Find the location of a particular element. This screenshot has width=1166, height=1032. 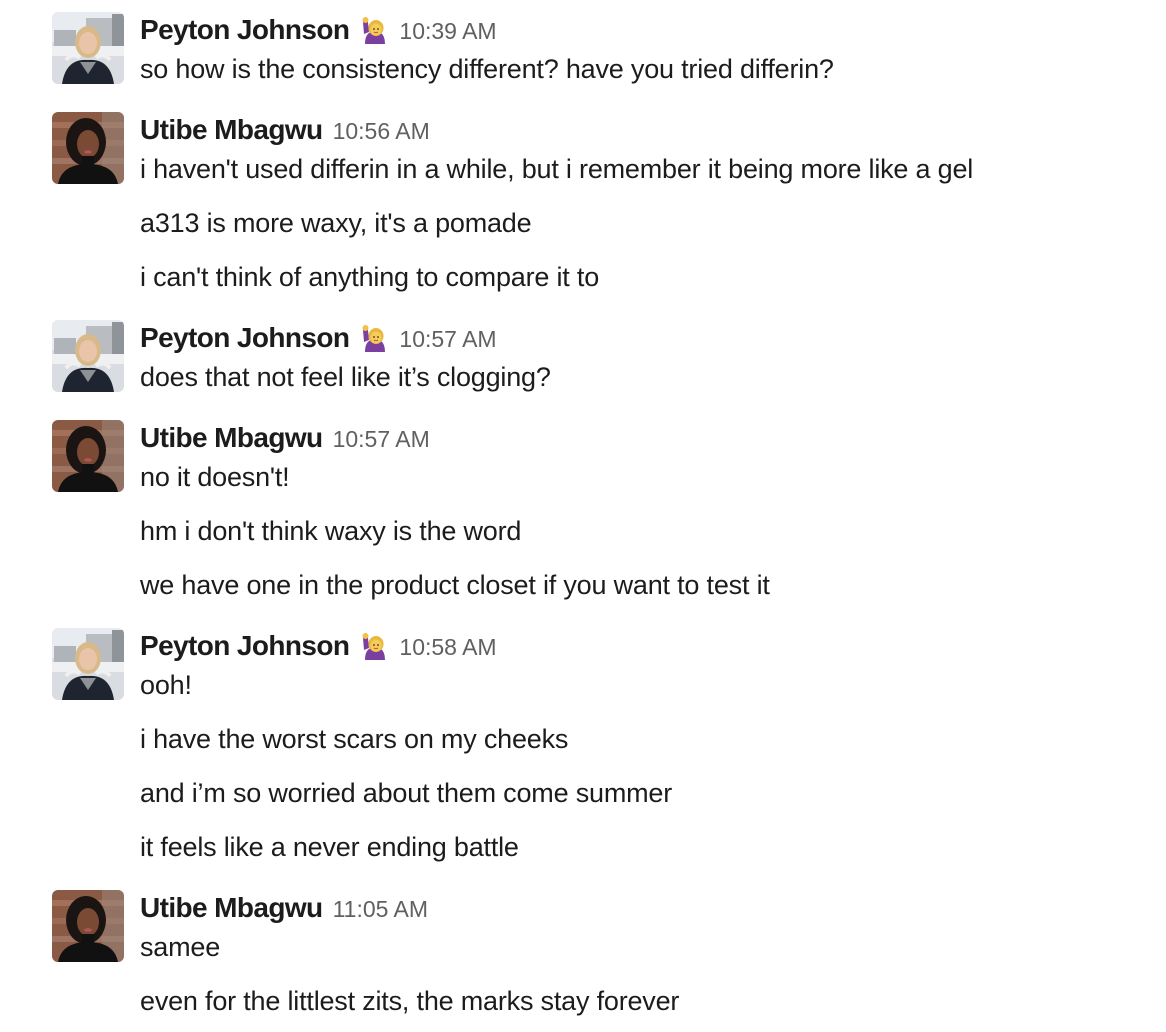

message-text: does that not feel like it’s clogging? is located at coordinates (345, 377).